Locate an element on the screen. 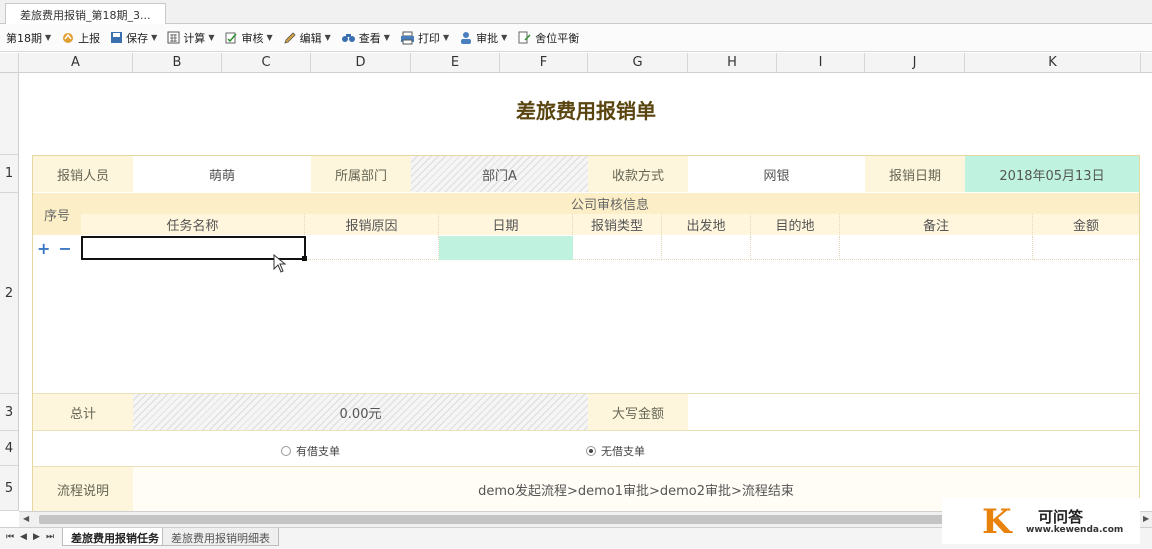  row-header: 3 is located at coordinates (9, 412).